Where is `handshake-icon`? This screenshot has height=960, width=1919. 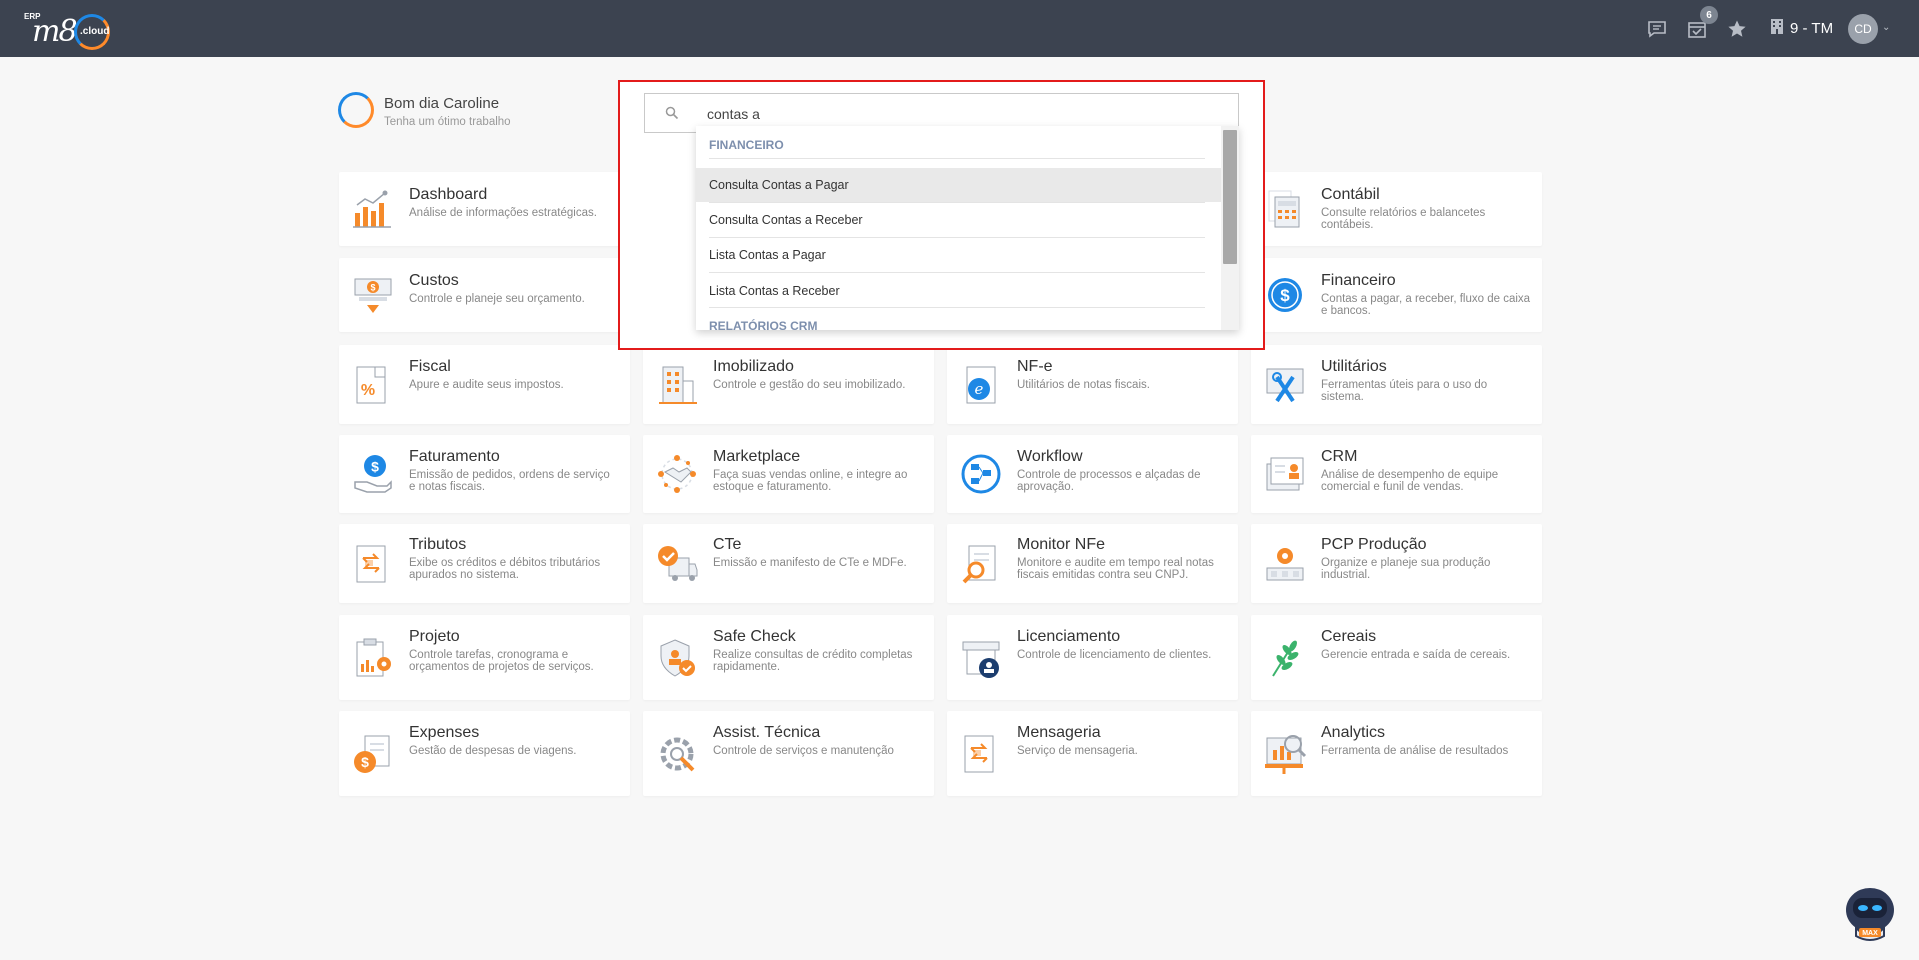 handshake-icon is located at coordinates (677, 474).